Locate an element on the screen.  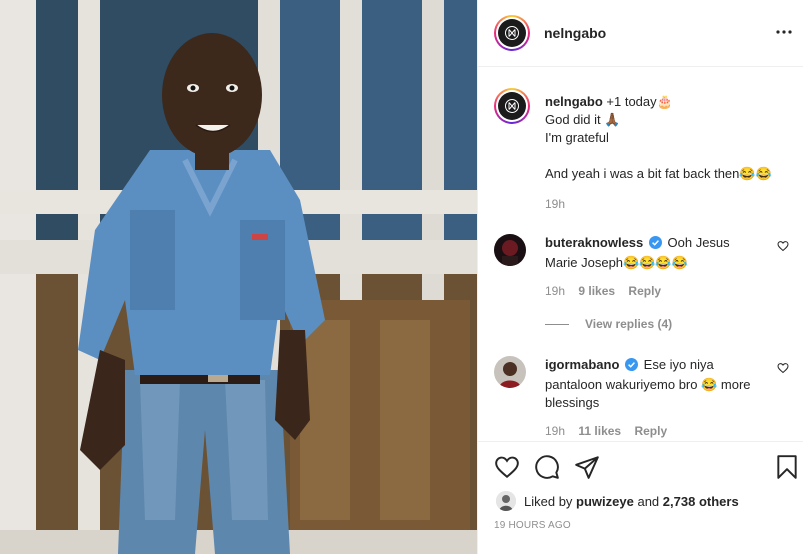
bookmark-icon is located at coordinates (787, 467).